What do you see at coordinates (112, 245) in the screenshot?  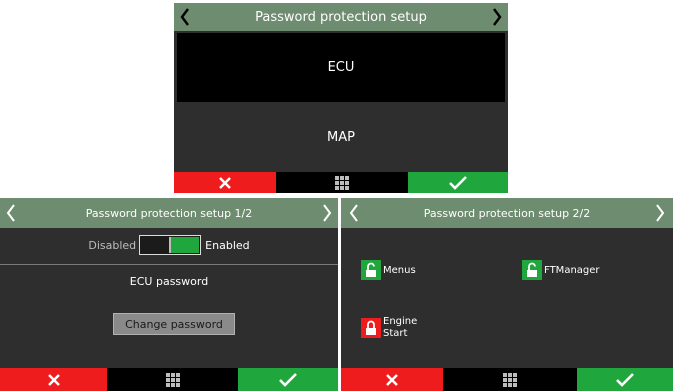 I see `toggle-off-label: Disabled` at bounding box center [112, 245].